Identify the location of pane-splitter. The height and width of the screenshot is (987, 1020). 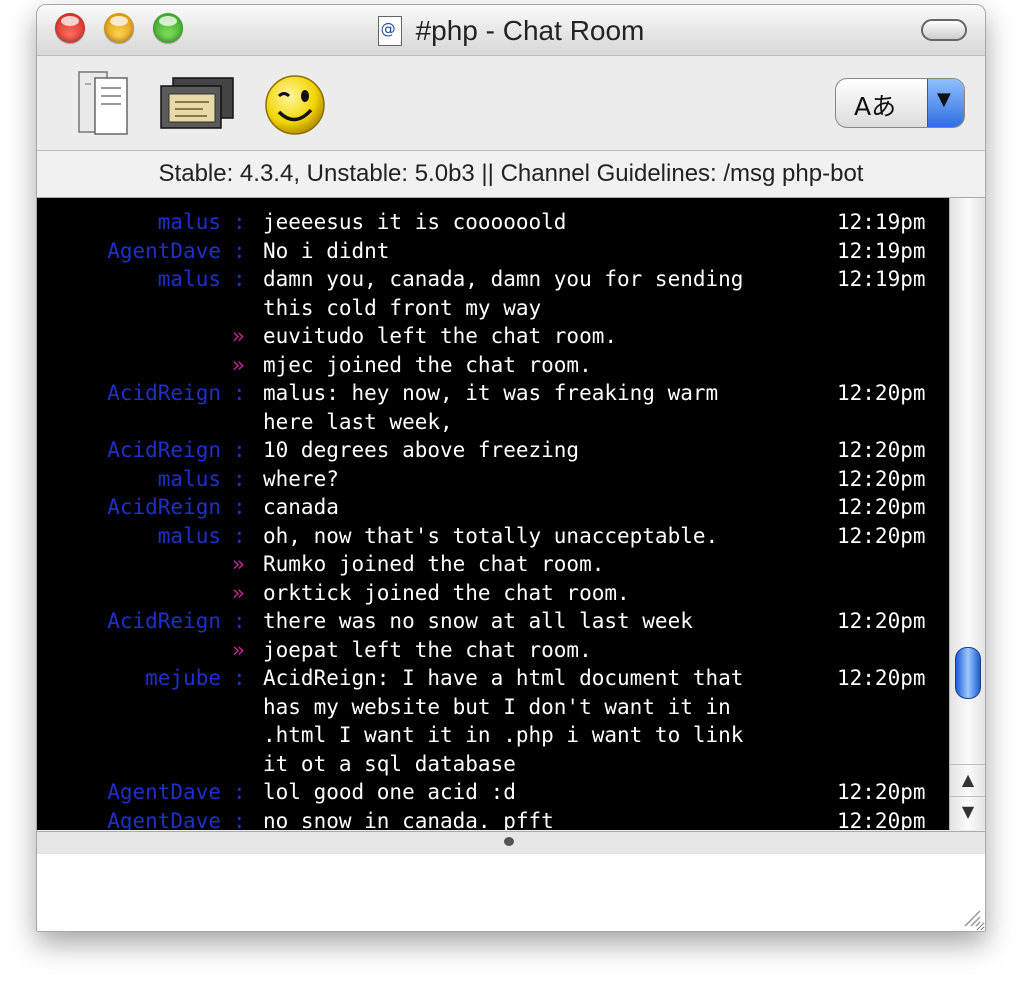
(511, 843).